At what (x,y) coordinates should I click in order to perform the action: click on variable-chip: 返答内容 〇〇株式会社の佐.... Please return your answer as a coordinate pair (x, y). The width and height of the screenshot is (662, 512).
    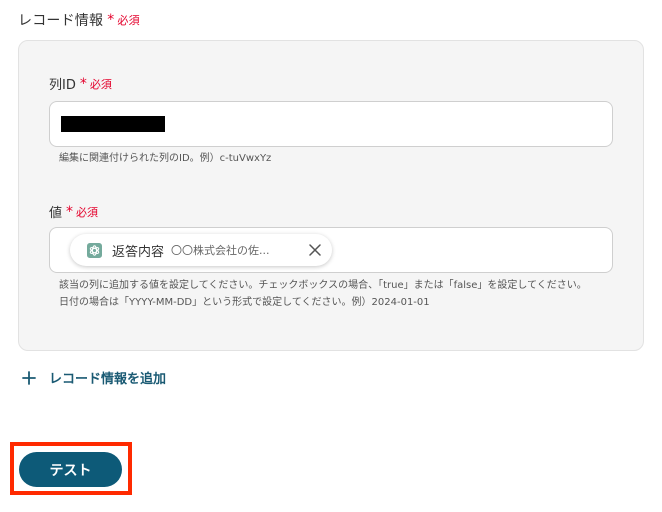
    Looking at the image, I should click on (201, 250).